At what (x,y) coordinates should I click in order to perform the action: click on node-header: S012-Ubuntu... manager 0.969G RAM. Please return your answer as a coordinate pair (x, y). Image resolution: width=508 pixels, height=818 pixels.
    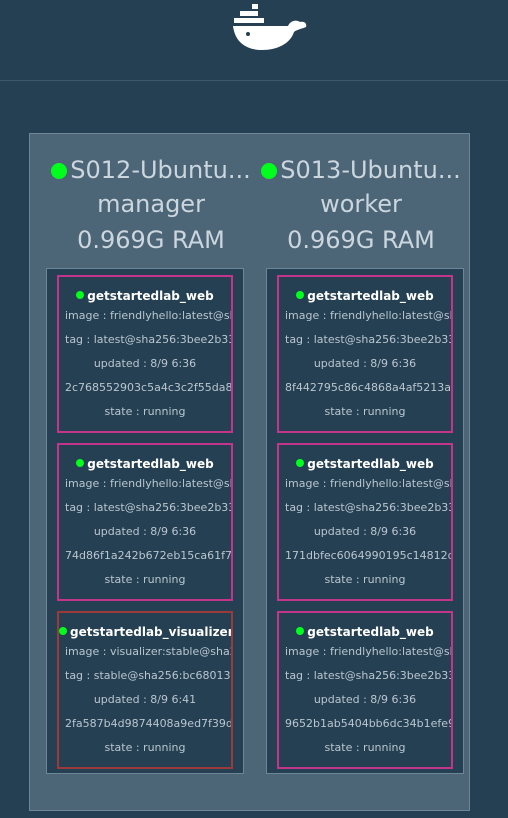
    Looking at the image, I should click on (151, 206).